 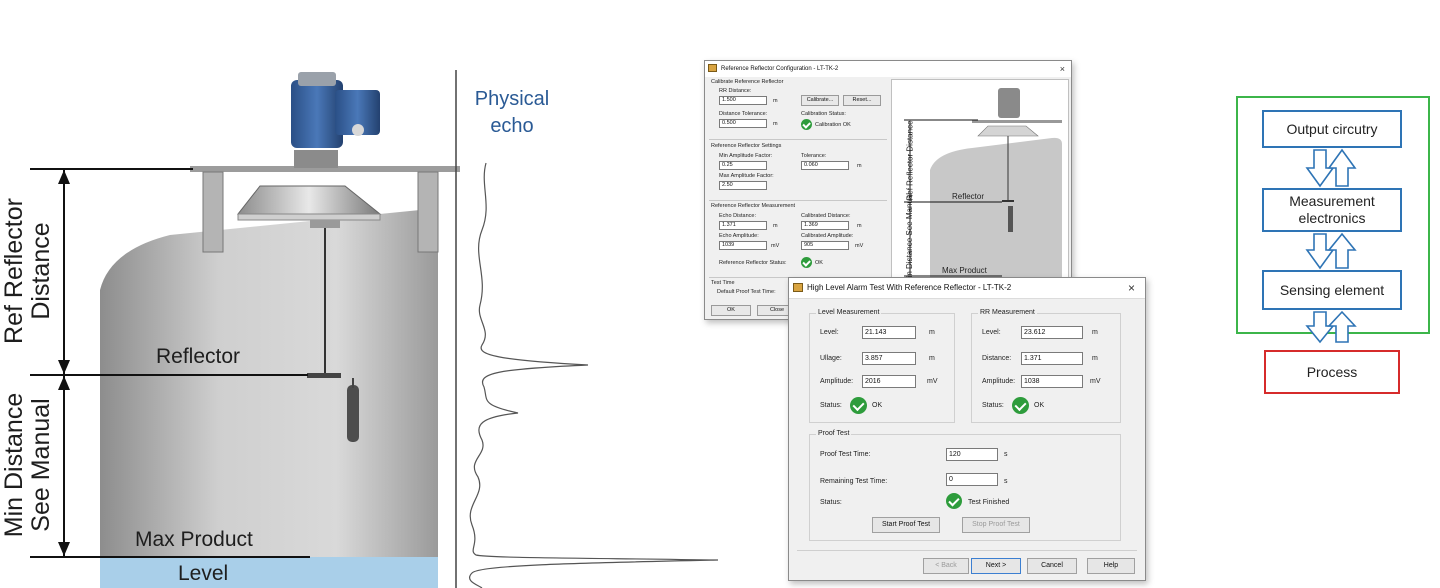 What do you see at coordinates (910, 238) in the screenshot?
I see `illus-min-distance-label: Min Distance See Manual` at bounding box center [910, 238].